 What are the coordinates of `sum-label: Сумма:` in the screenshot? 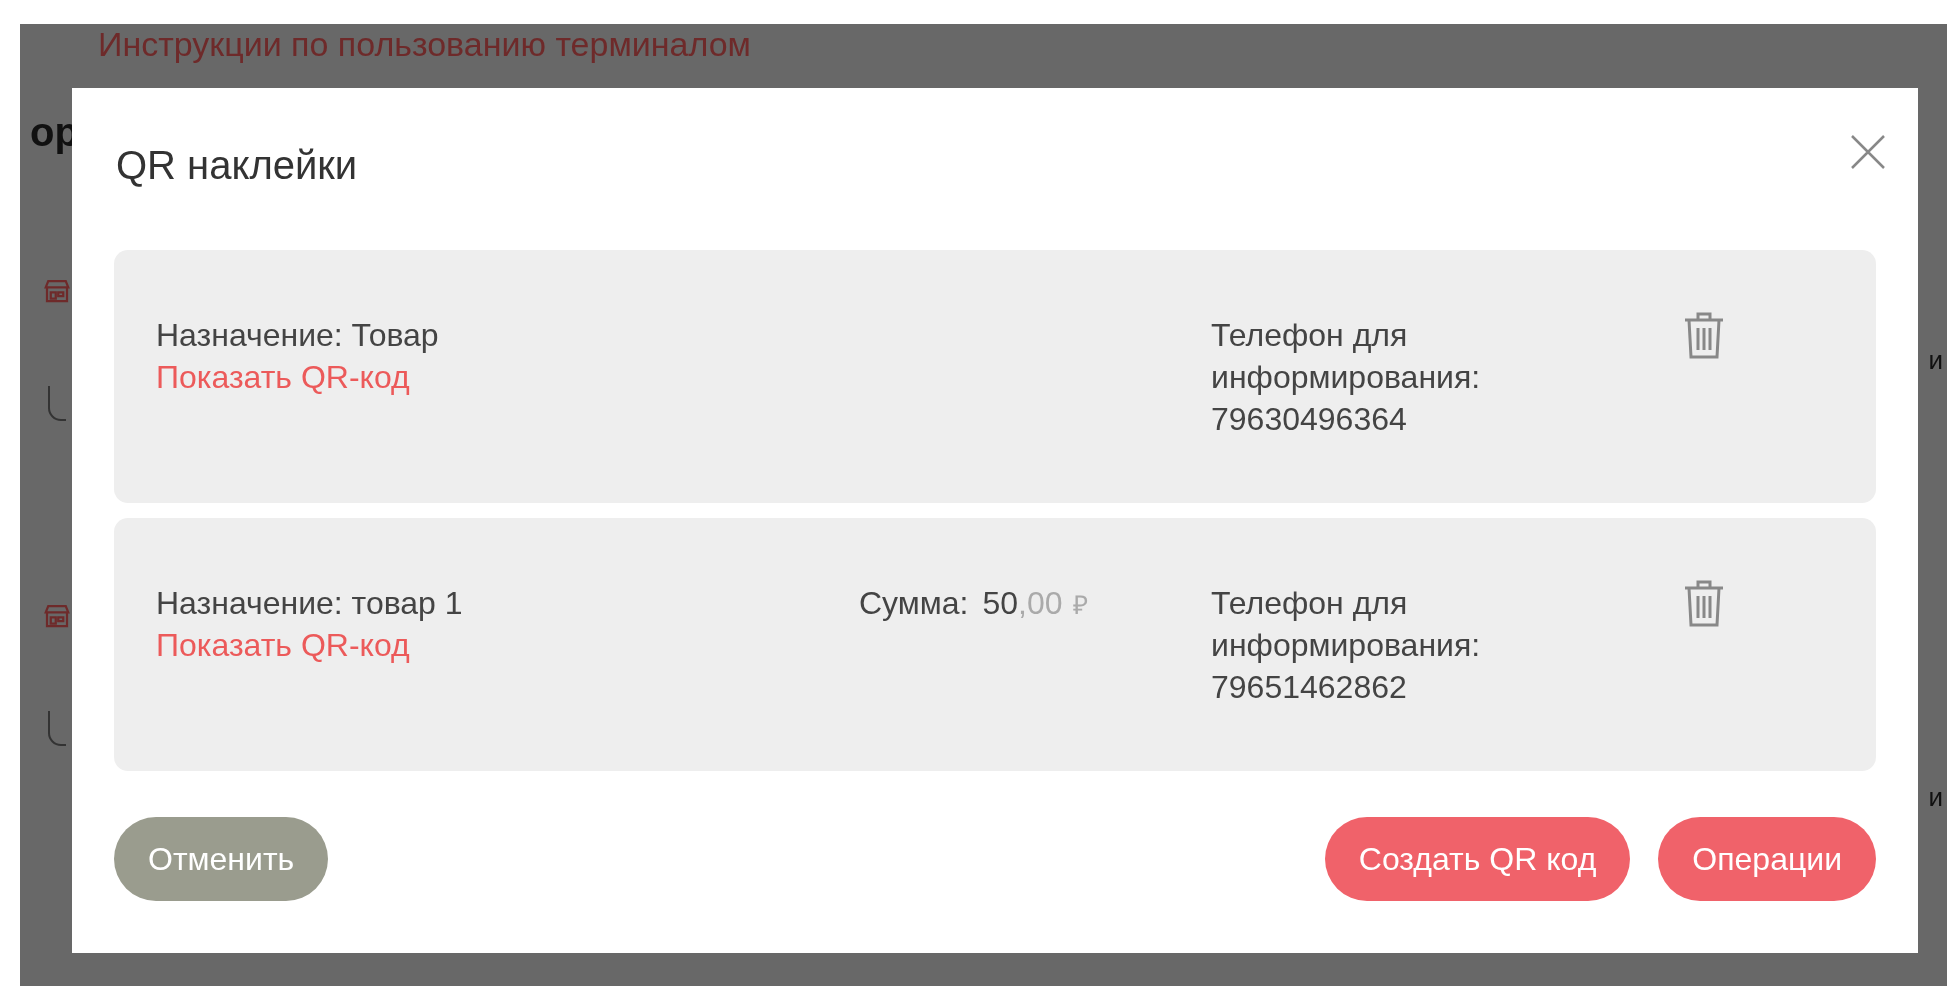 It's located at (914, 603).